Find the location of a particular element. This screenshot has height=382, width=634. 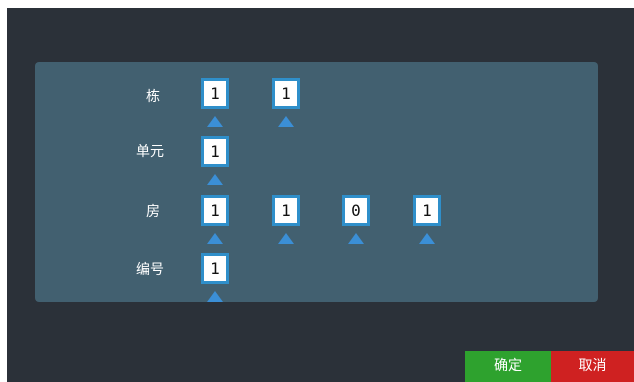

room-digit-4-increment-icon is located at coordinates (427, 238).